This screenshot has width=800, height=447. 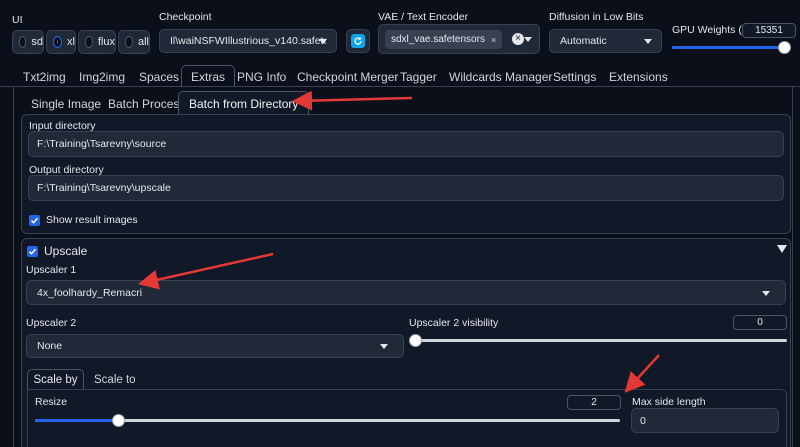 I want to click on arrow-annotation-upscaler1, so click(x=206, y=271).